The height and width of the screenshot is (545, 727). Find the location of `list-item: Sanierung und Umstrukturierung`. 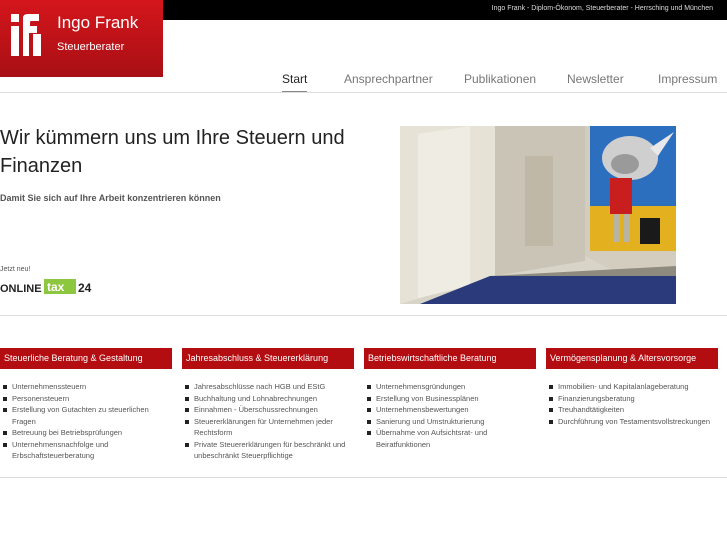

list-item: Sanierung und Umstrukturierung is located at coordinates (450, 422).